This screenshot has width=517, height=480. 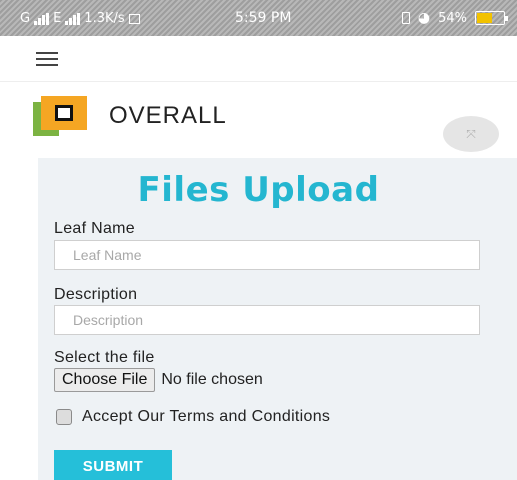 What do you see at coordinates (424, 18) in the screenshot?
I see `wifi-icon: ◕` at bounding box center [424, 18].